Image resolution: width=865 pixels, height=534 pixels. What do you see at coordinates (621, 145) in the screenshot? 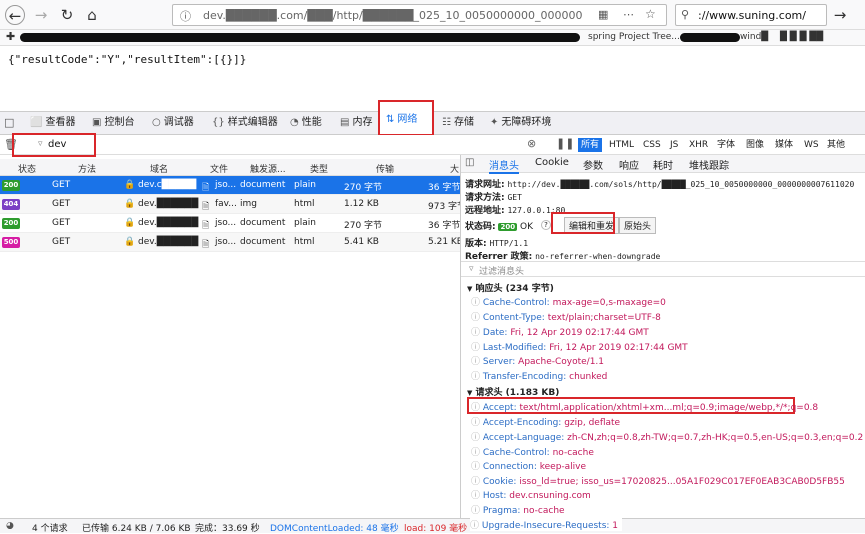
I see `type-filter-html: HTML` at bounding box center [621, 145].